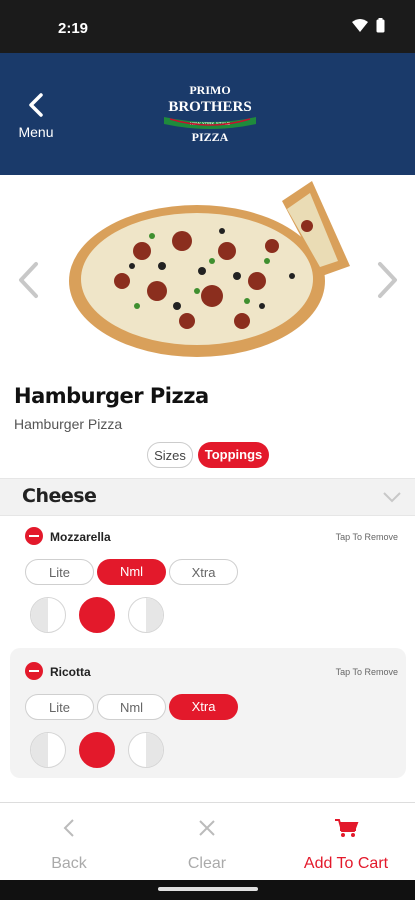 Image resolution: width=415 pixels, height=900 pixels. What do you see at coordinates (208, 889) in the screenshot?
I see `home-indicator` at bounding box center [208, 889].